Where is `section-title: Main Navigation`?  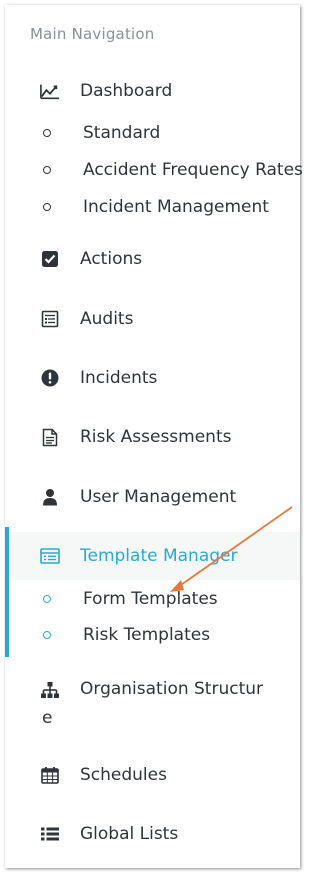
section-title: Main Navigation is located at coordinates (92, 34).